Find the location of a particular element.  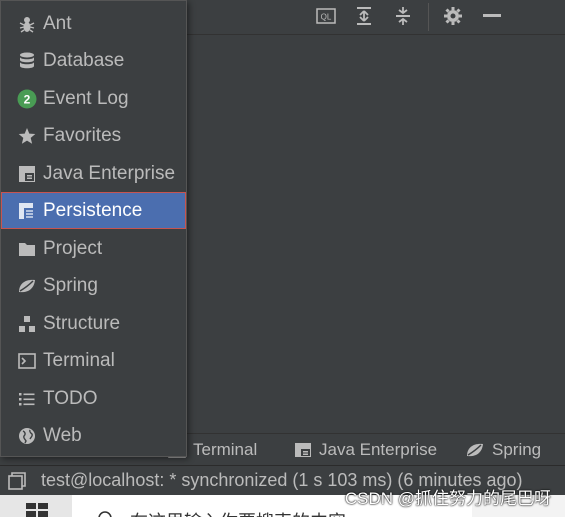

tool-window-label-spring: Spring is located at coordinates (70, 285).